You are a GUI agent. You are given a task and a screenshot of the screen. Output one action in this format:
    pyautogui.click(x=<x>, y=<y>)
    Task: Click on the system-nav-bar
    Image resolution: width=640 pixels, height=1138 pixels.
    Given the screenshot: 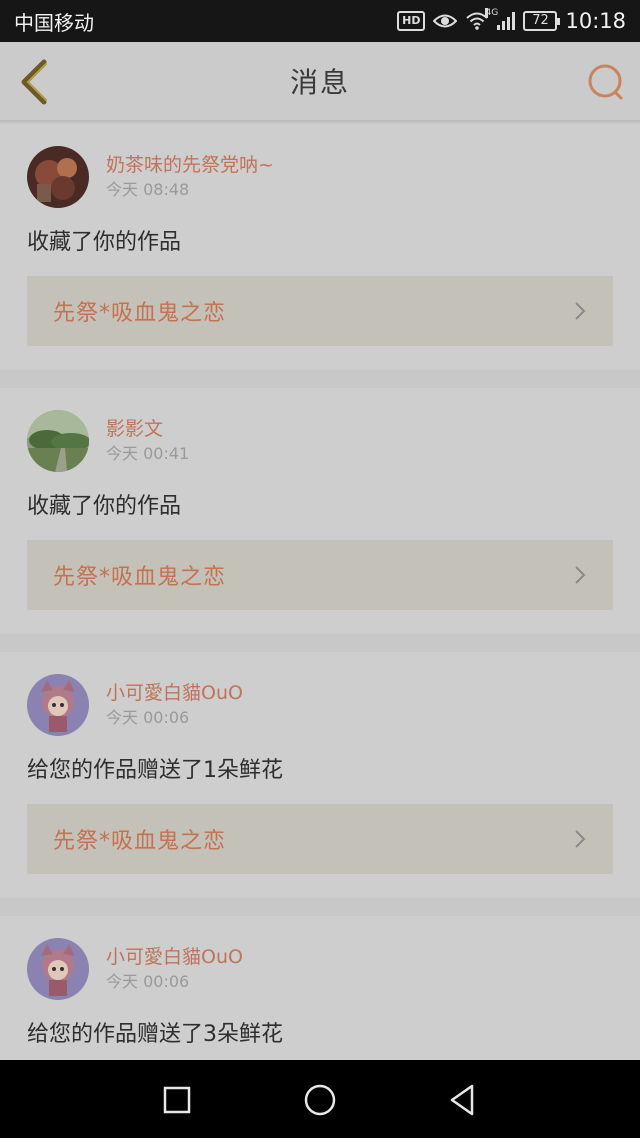 What is the action you would take?
    pyautogui.click(x=320, y=1099)
    